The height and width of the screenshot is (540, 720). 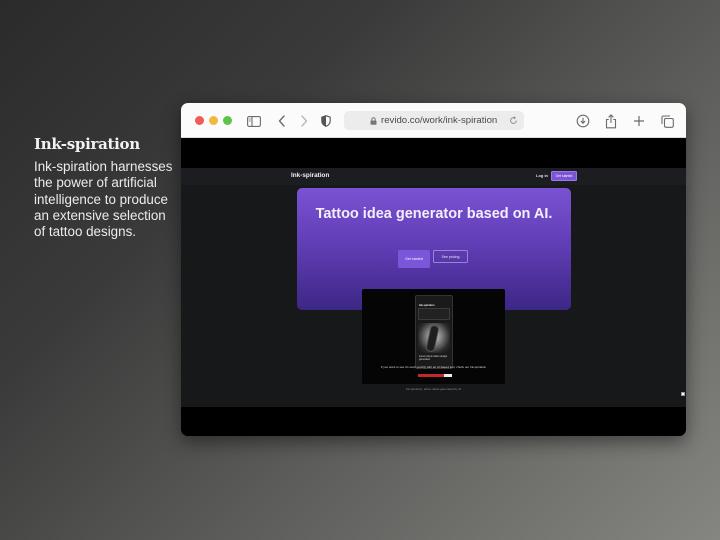 I want to click on phone-brand: Ink-spiration, so click(x=427, y=305).